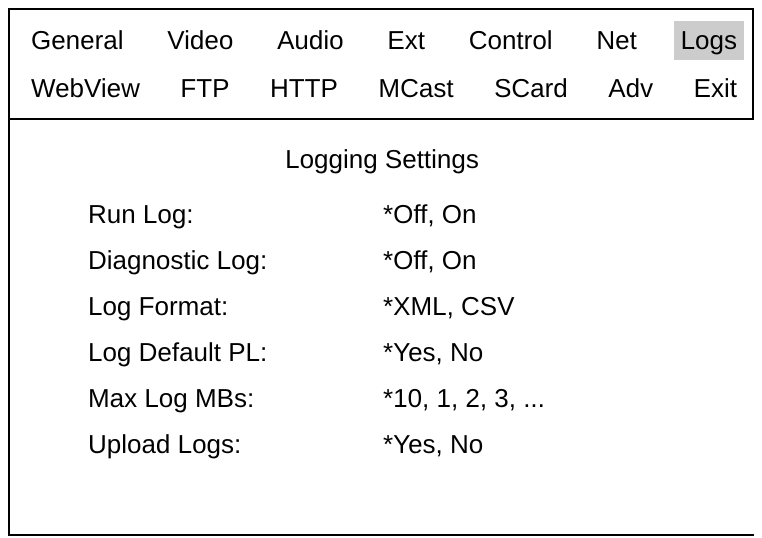 Image resolution: width=762 pixels, height=538 pixels. I want to click on menu-tab: Adv, so click(630, 88).